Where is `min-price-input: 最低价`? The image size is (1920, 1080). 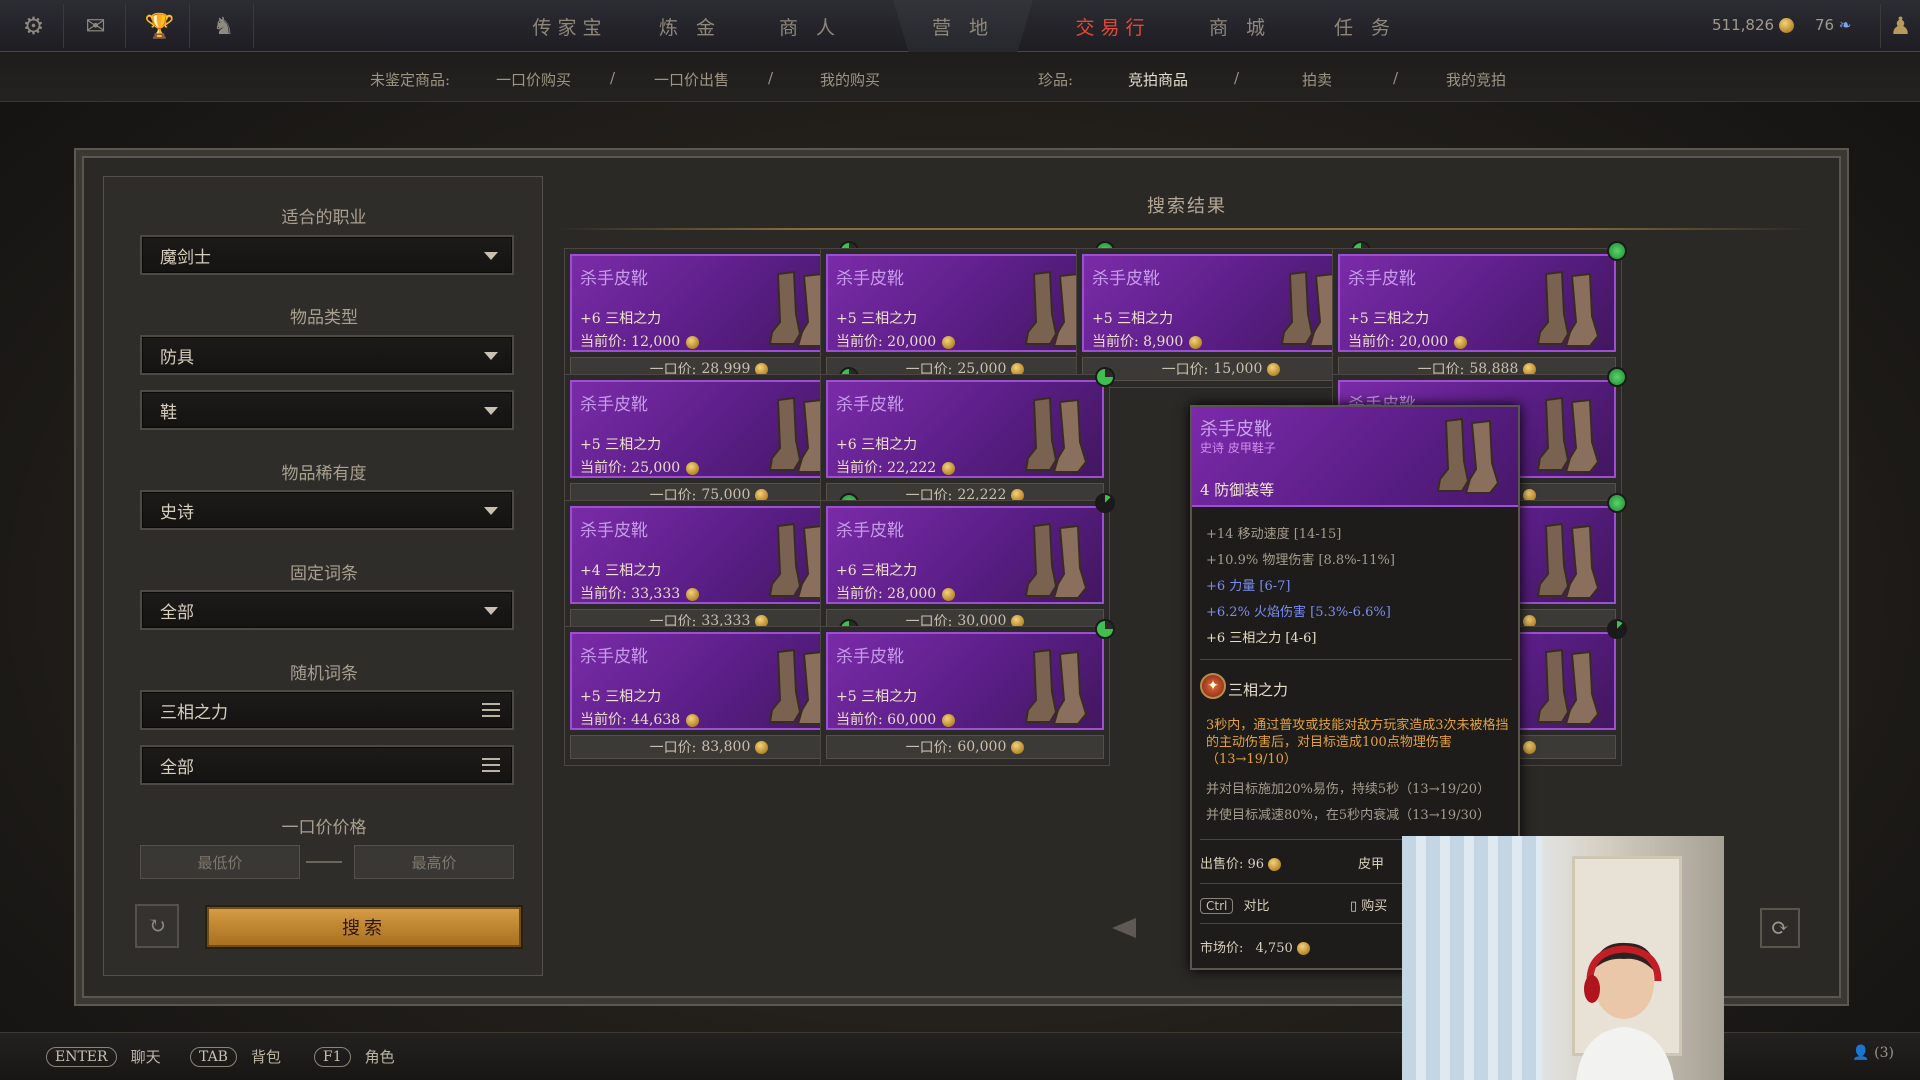
min-price-input: 最低价 is located at coordinates (220, 862).